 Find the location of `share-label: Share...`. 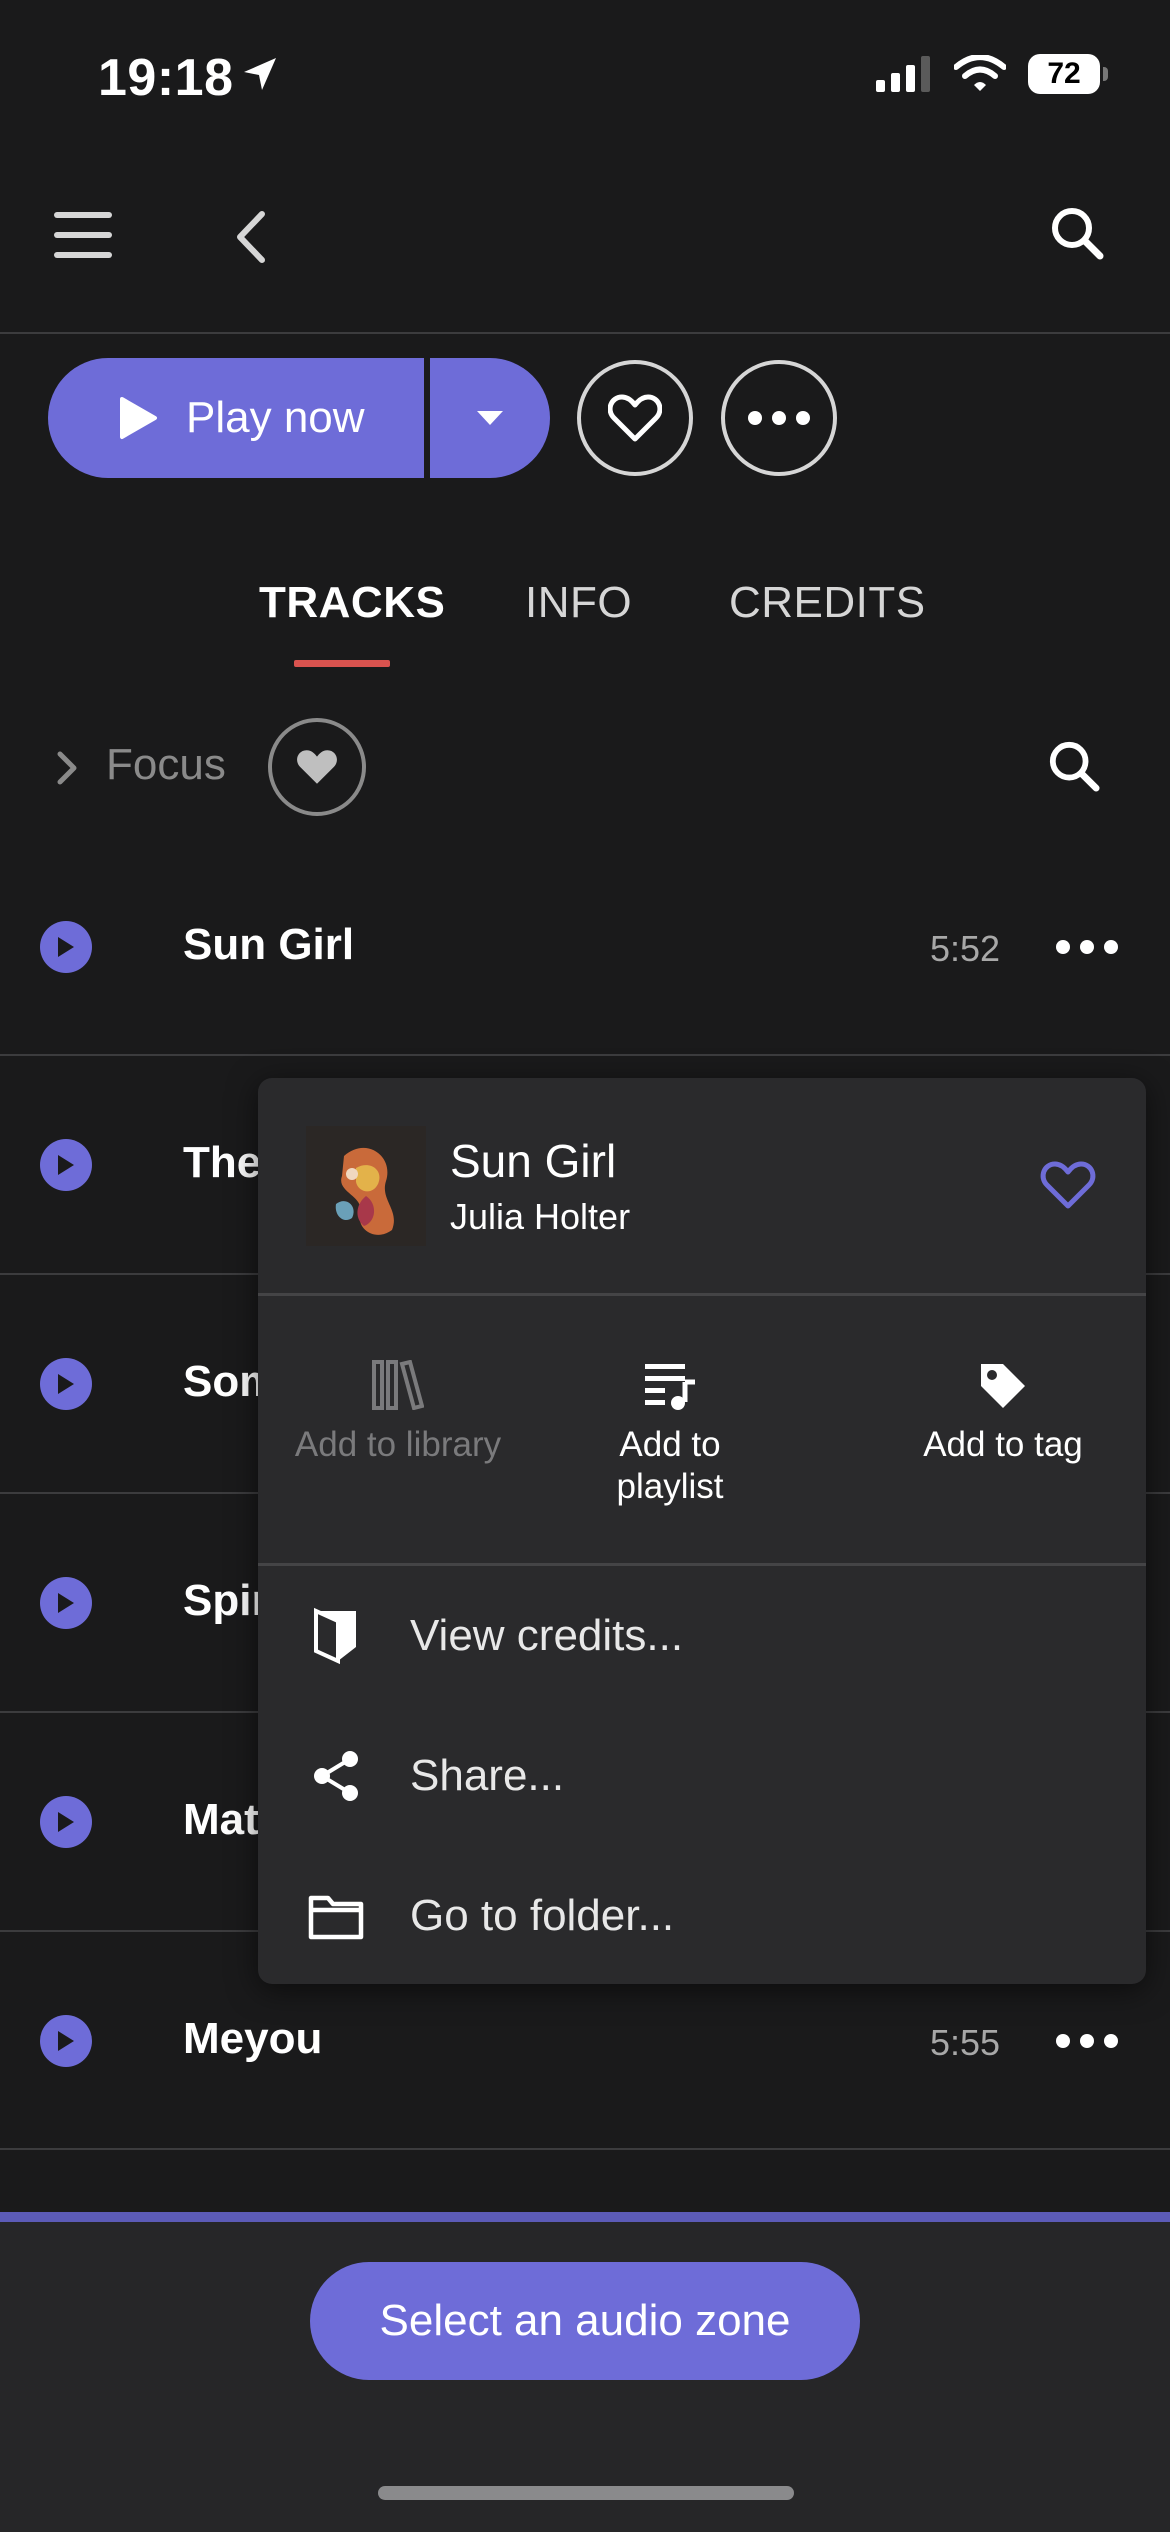

share-label: Share... is located at coordinates (487, 1775).